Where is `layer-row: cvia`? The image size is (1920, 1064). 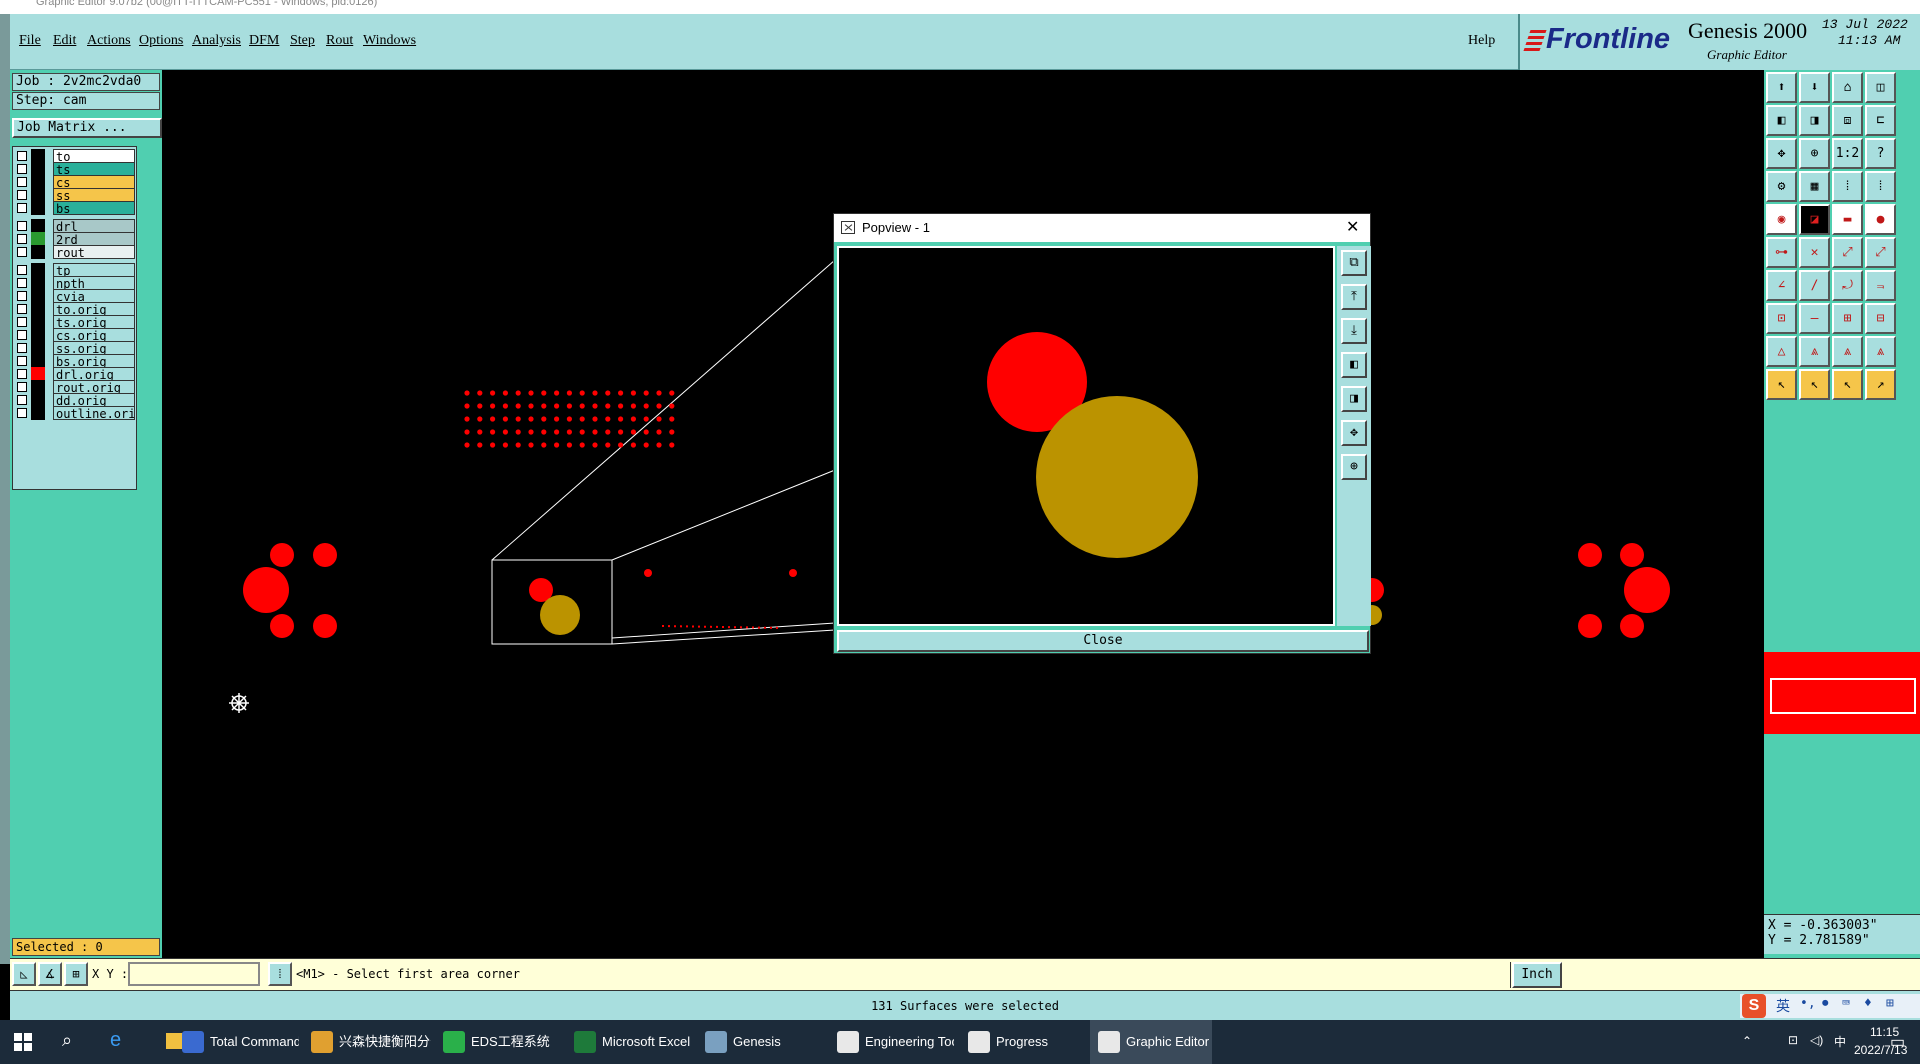
layer-row: cvia is located at coordinates (75, 296).